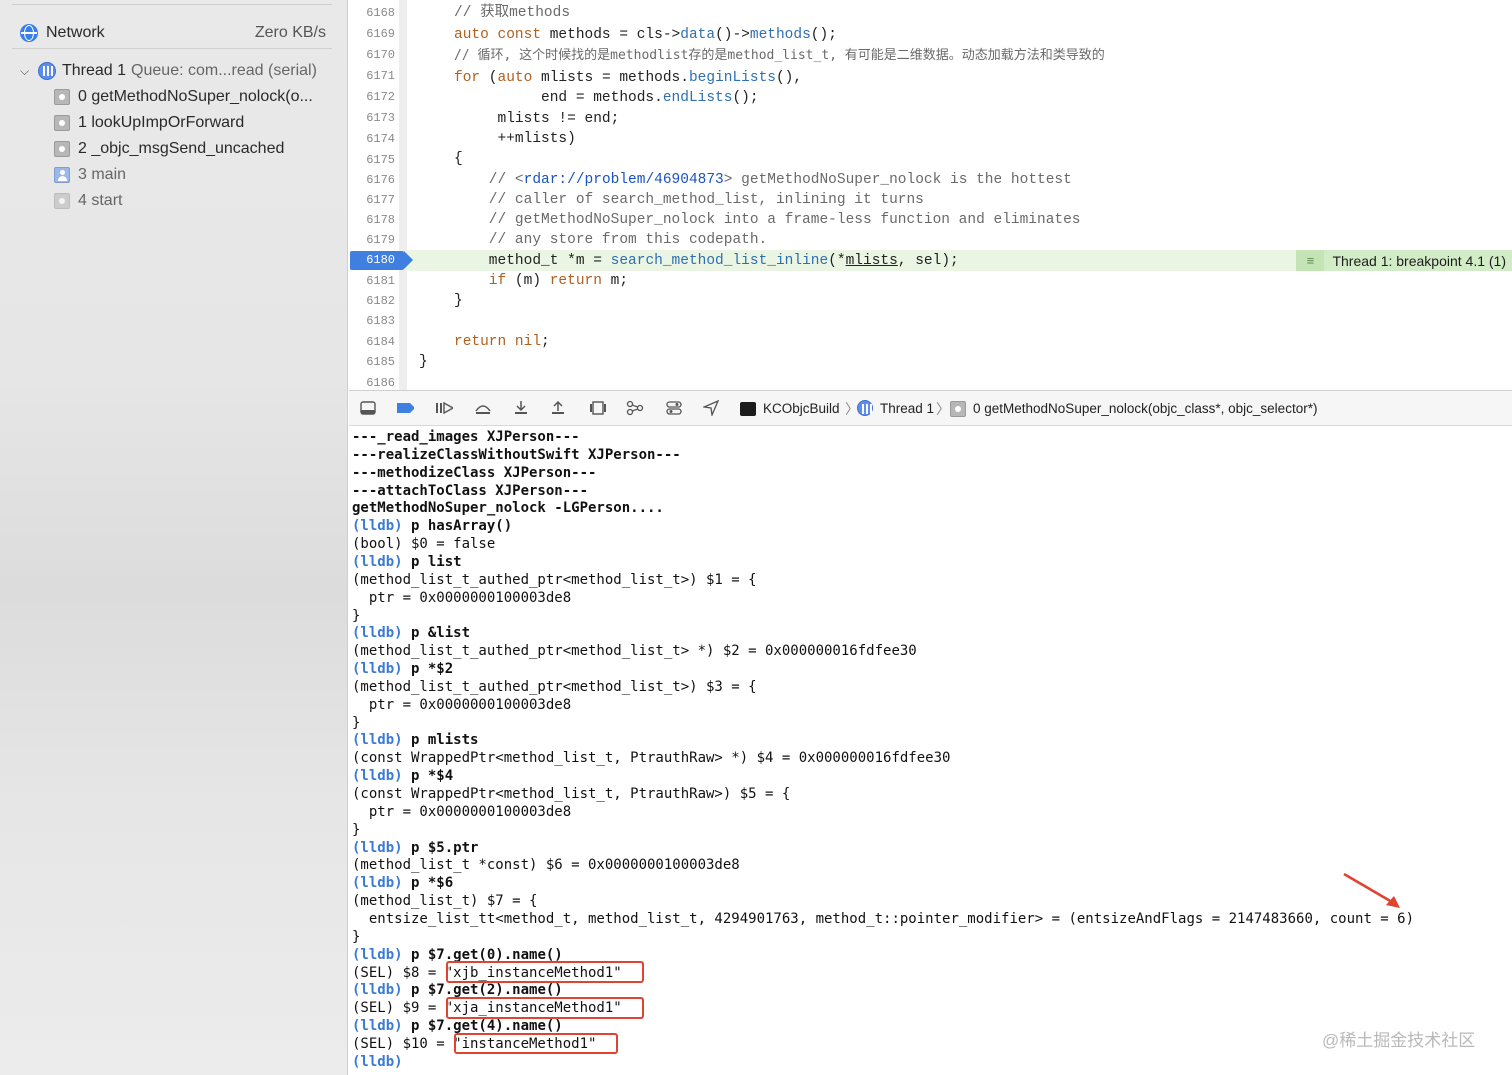  Describe the element at coordinates (558, 408) in the screenshot. I see `step-out-icon` at that location.